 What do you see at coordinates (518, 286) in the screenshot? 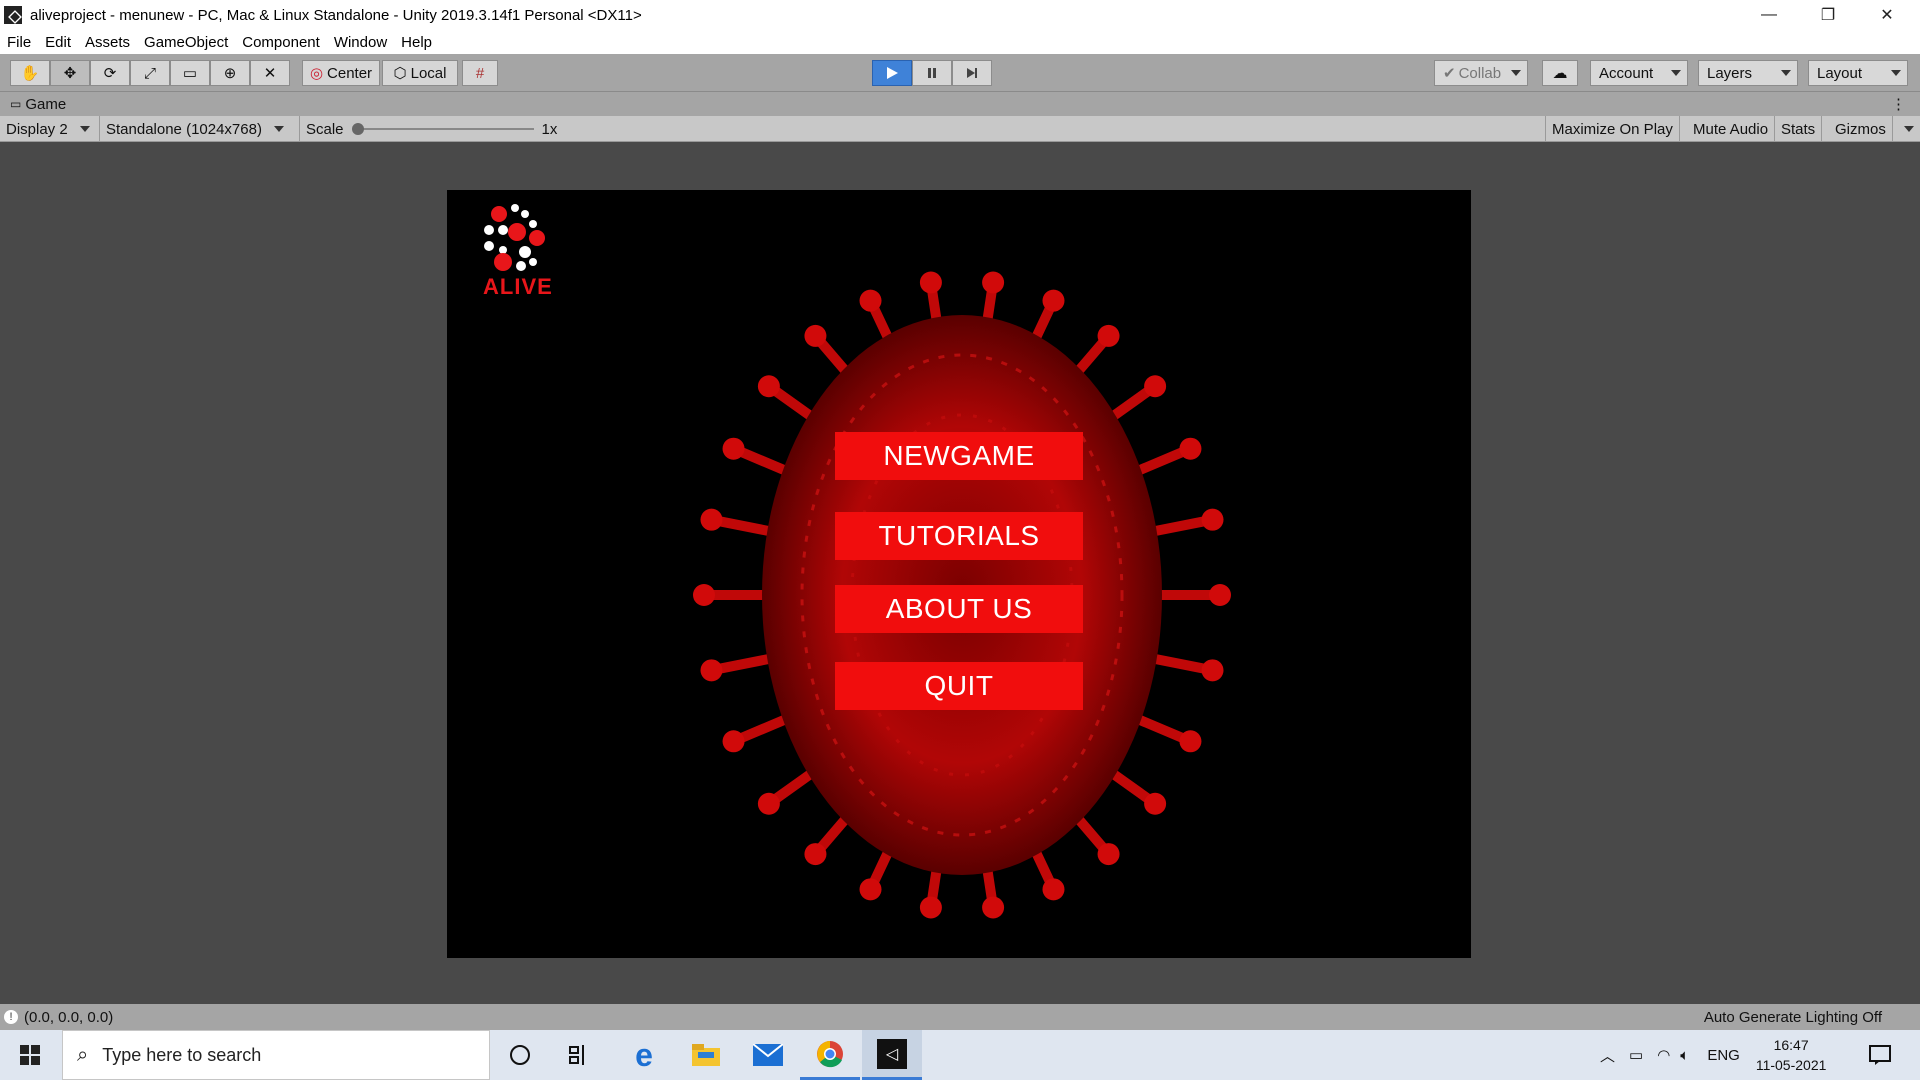
I see `logo-text: ALIVE` at bounding box center [518, 286].